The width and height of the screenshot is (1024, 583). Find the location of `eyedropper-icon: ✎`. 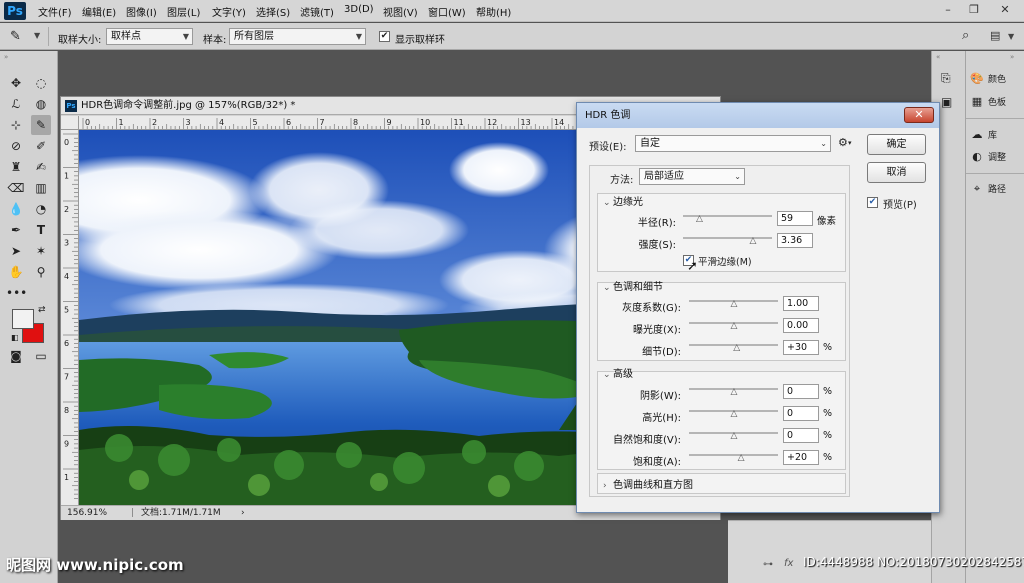

eyedropper-icon: ✎ is located at coordinates (15, 36).